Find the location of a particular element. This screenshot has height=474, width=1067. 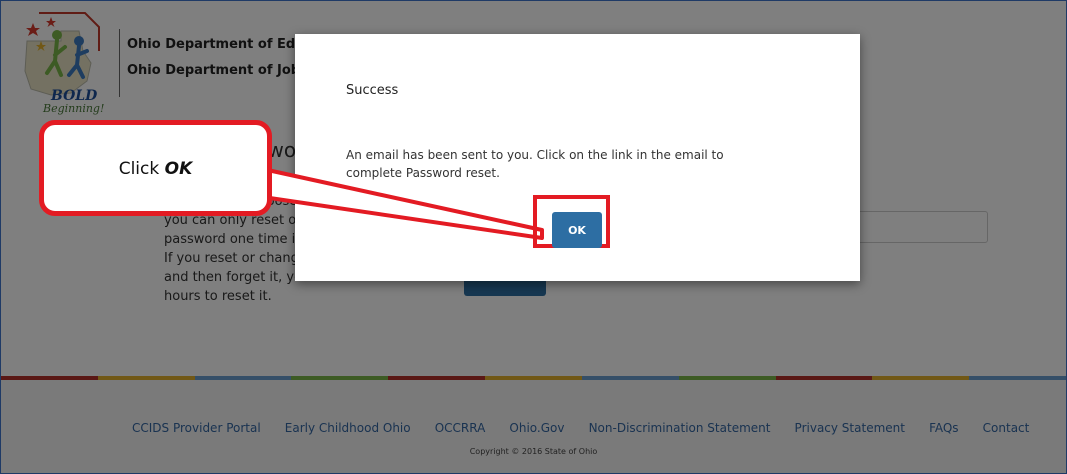

callout-label: Click OK is located at coordinates (155, 169).